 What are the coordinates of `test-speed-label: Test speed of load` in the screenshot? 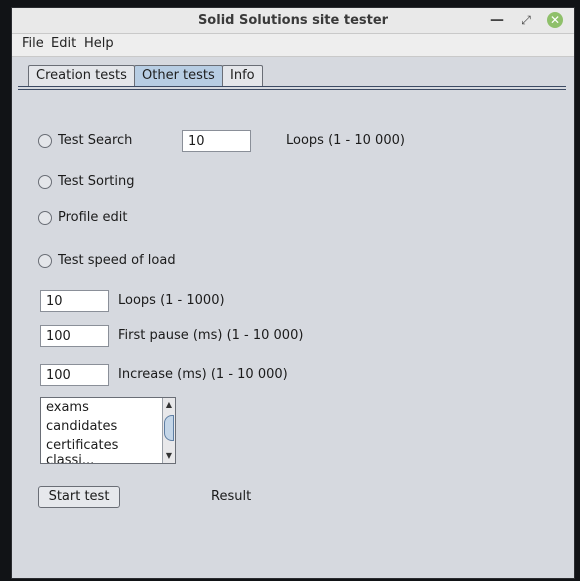 It's located at (117, 260).